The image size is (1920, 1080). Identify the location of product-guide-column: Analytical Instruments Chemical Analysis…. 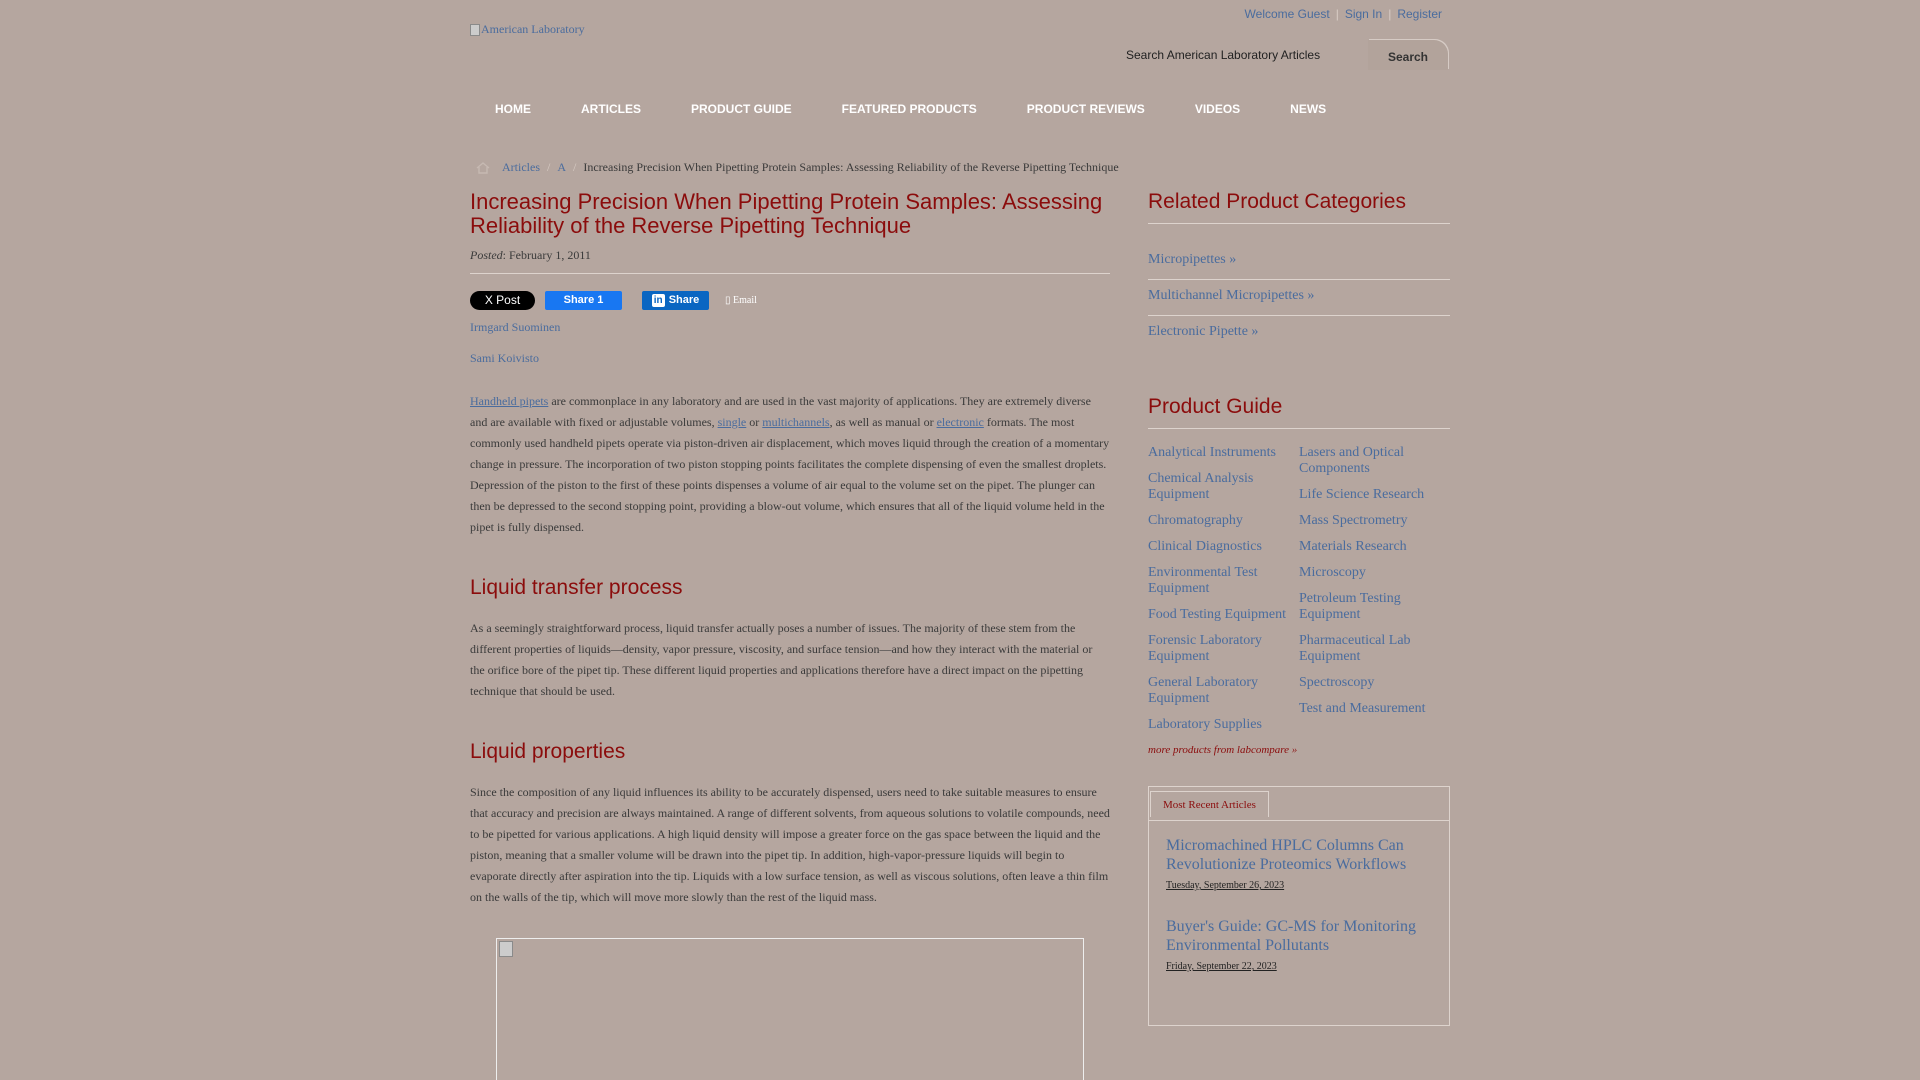
(1223, 594).